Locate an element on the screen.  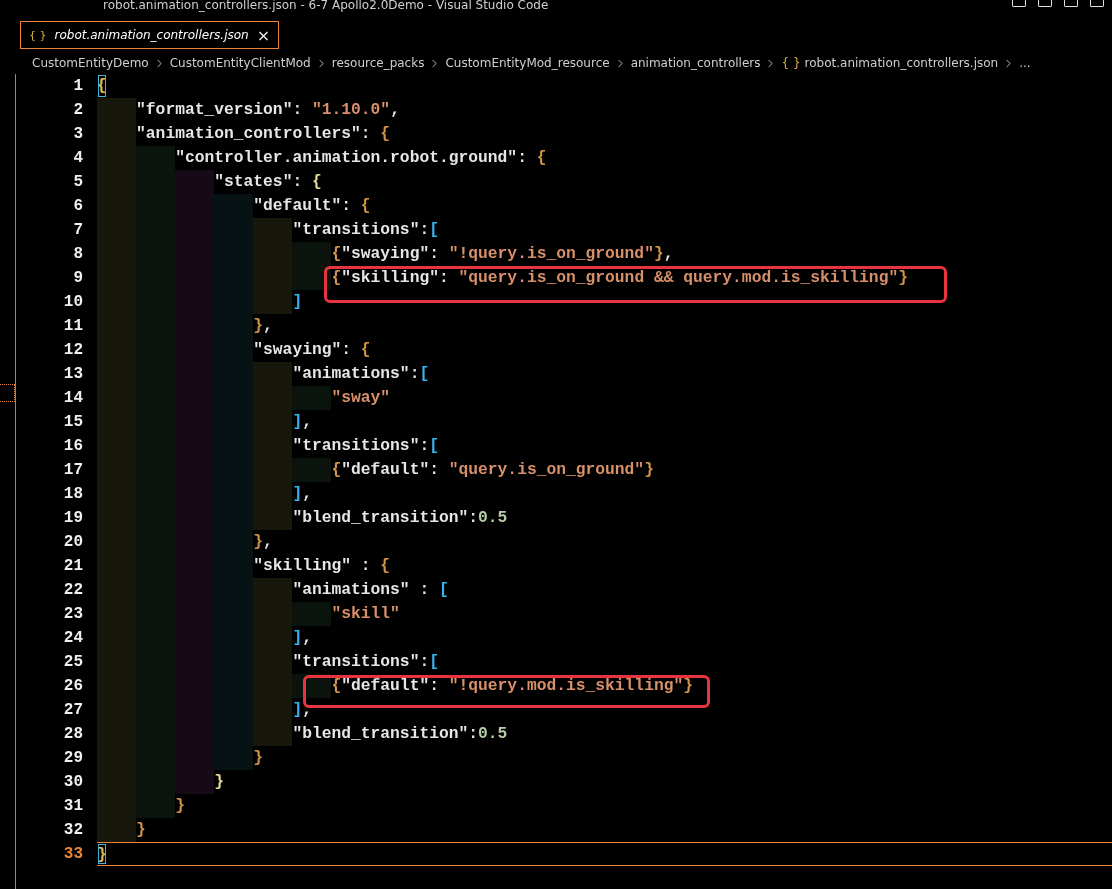
line-number: 31 is located at coordinates (73, 806).